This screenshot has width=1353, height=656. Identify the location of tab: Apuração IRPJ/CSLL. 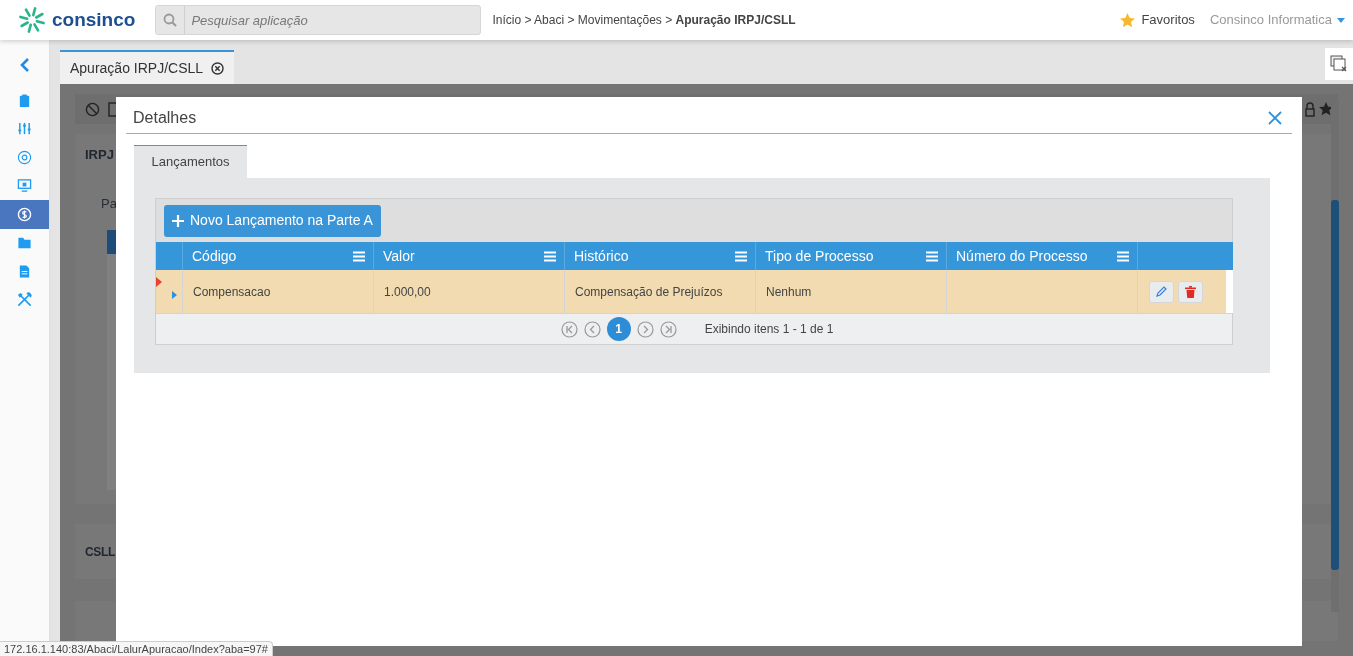
(147, 67).